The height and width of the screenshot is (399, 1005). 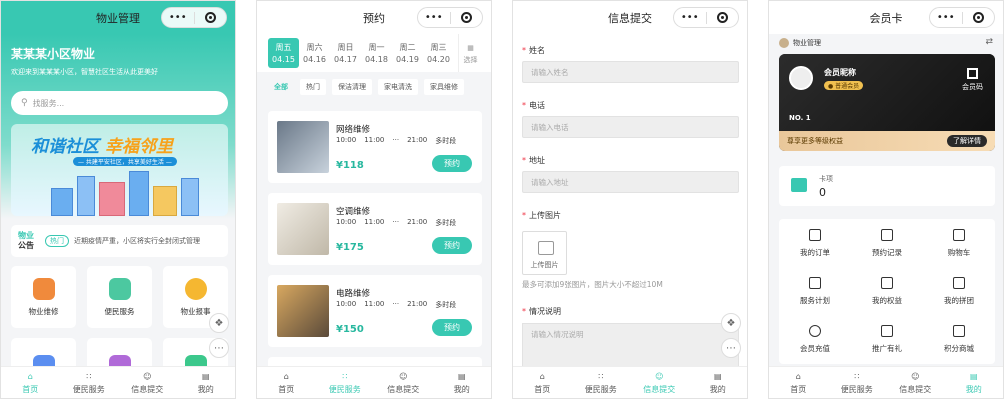 What do you see at coordinates (533, 50) in the screenshot?
I see `name-label: * 姓名` at bounding box center [533, 50].